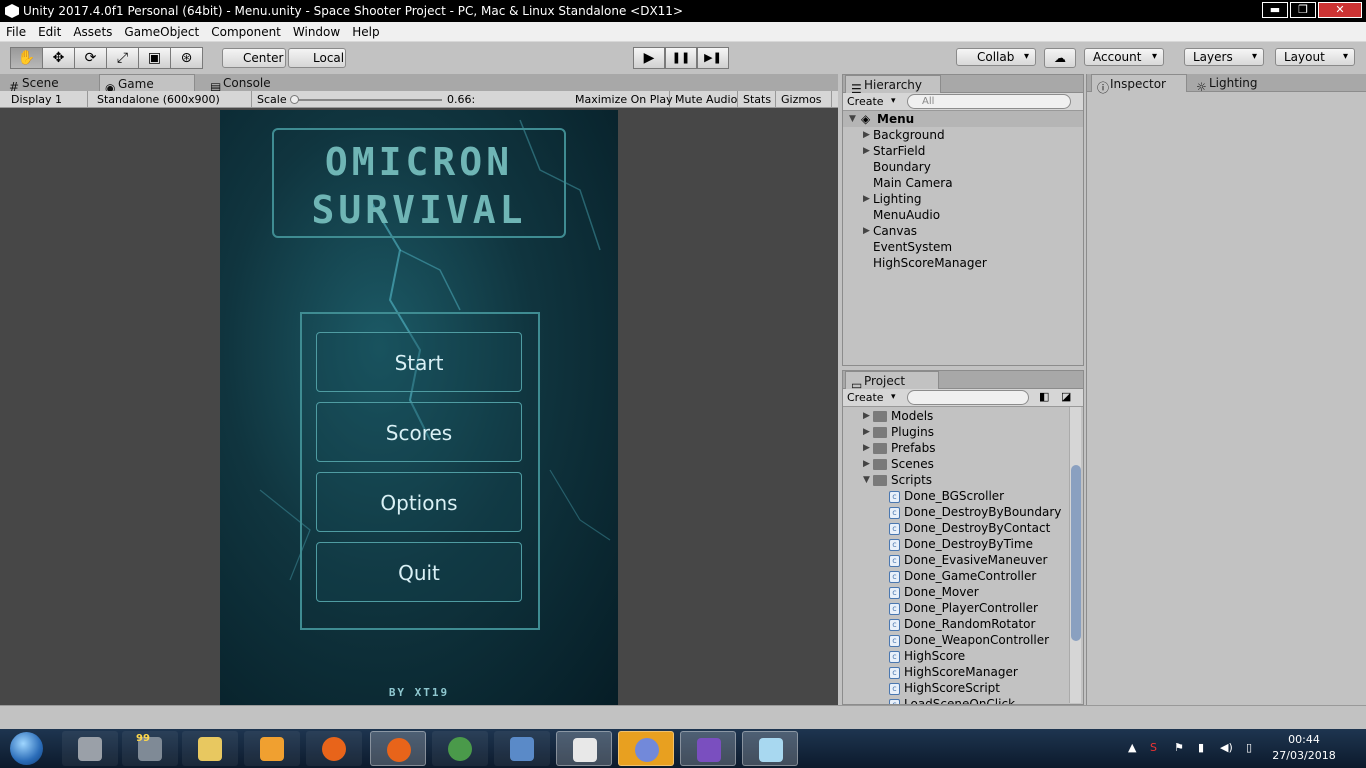 The image size is (1366, 768). Describe the element at coordinates (1224, 57) in the screenshot. I see `layers-dropdown: Layers` at that location.